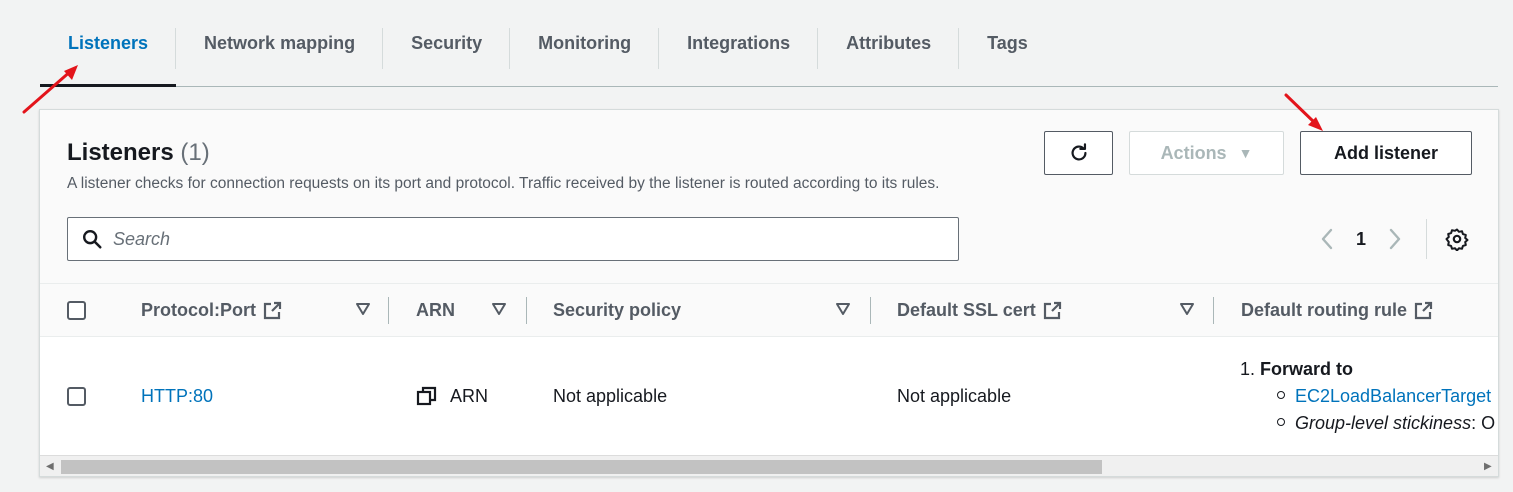 The image size is (1513, 492). I want to click on tab-security: Security, so click(447, 43).